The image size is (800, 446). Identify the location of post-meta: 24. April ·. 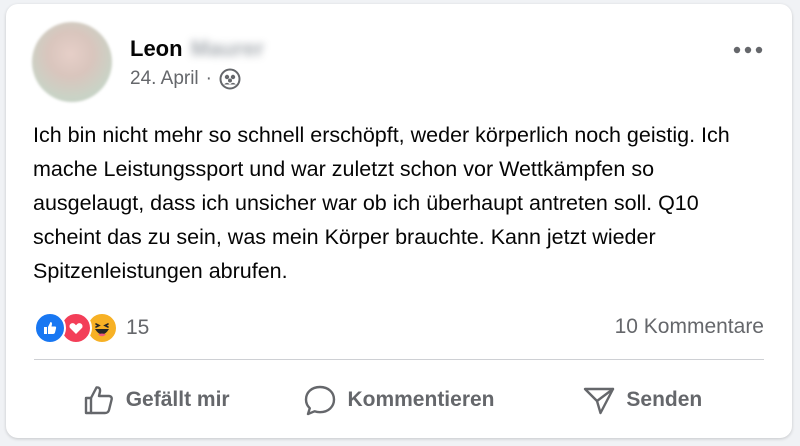
(185, 79).